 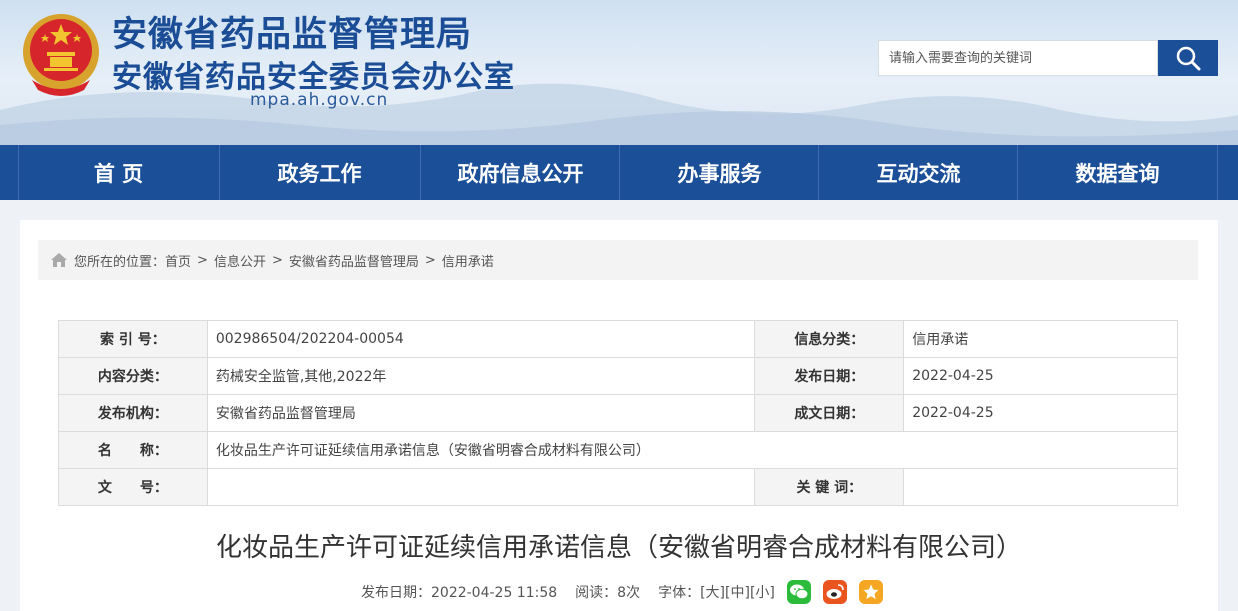 I want to click on meta-label: 关 键 词：, so click(x=829, y=487).